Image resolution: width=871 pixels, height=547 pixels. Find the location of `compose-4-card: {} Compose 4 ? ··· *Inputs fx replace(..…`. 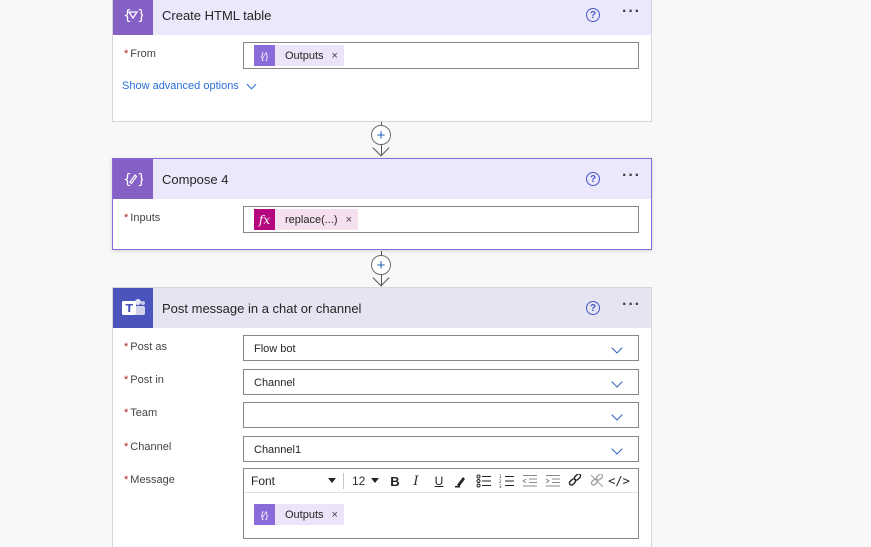

compose-4-card: {} Compose 4 ? ··· *Inputs fx replace(..… is located at coordinates (382, 204).